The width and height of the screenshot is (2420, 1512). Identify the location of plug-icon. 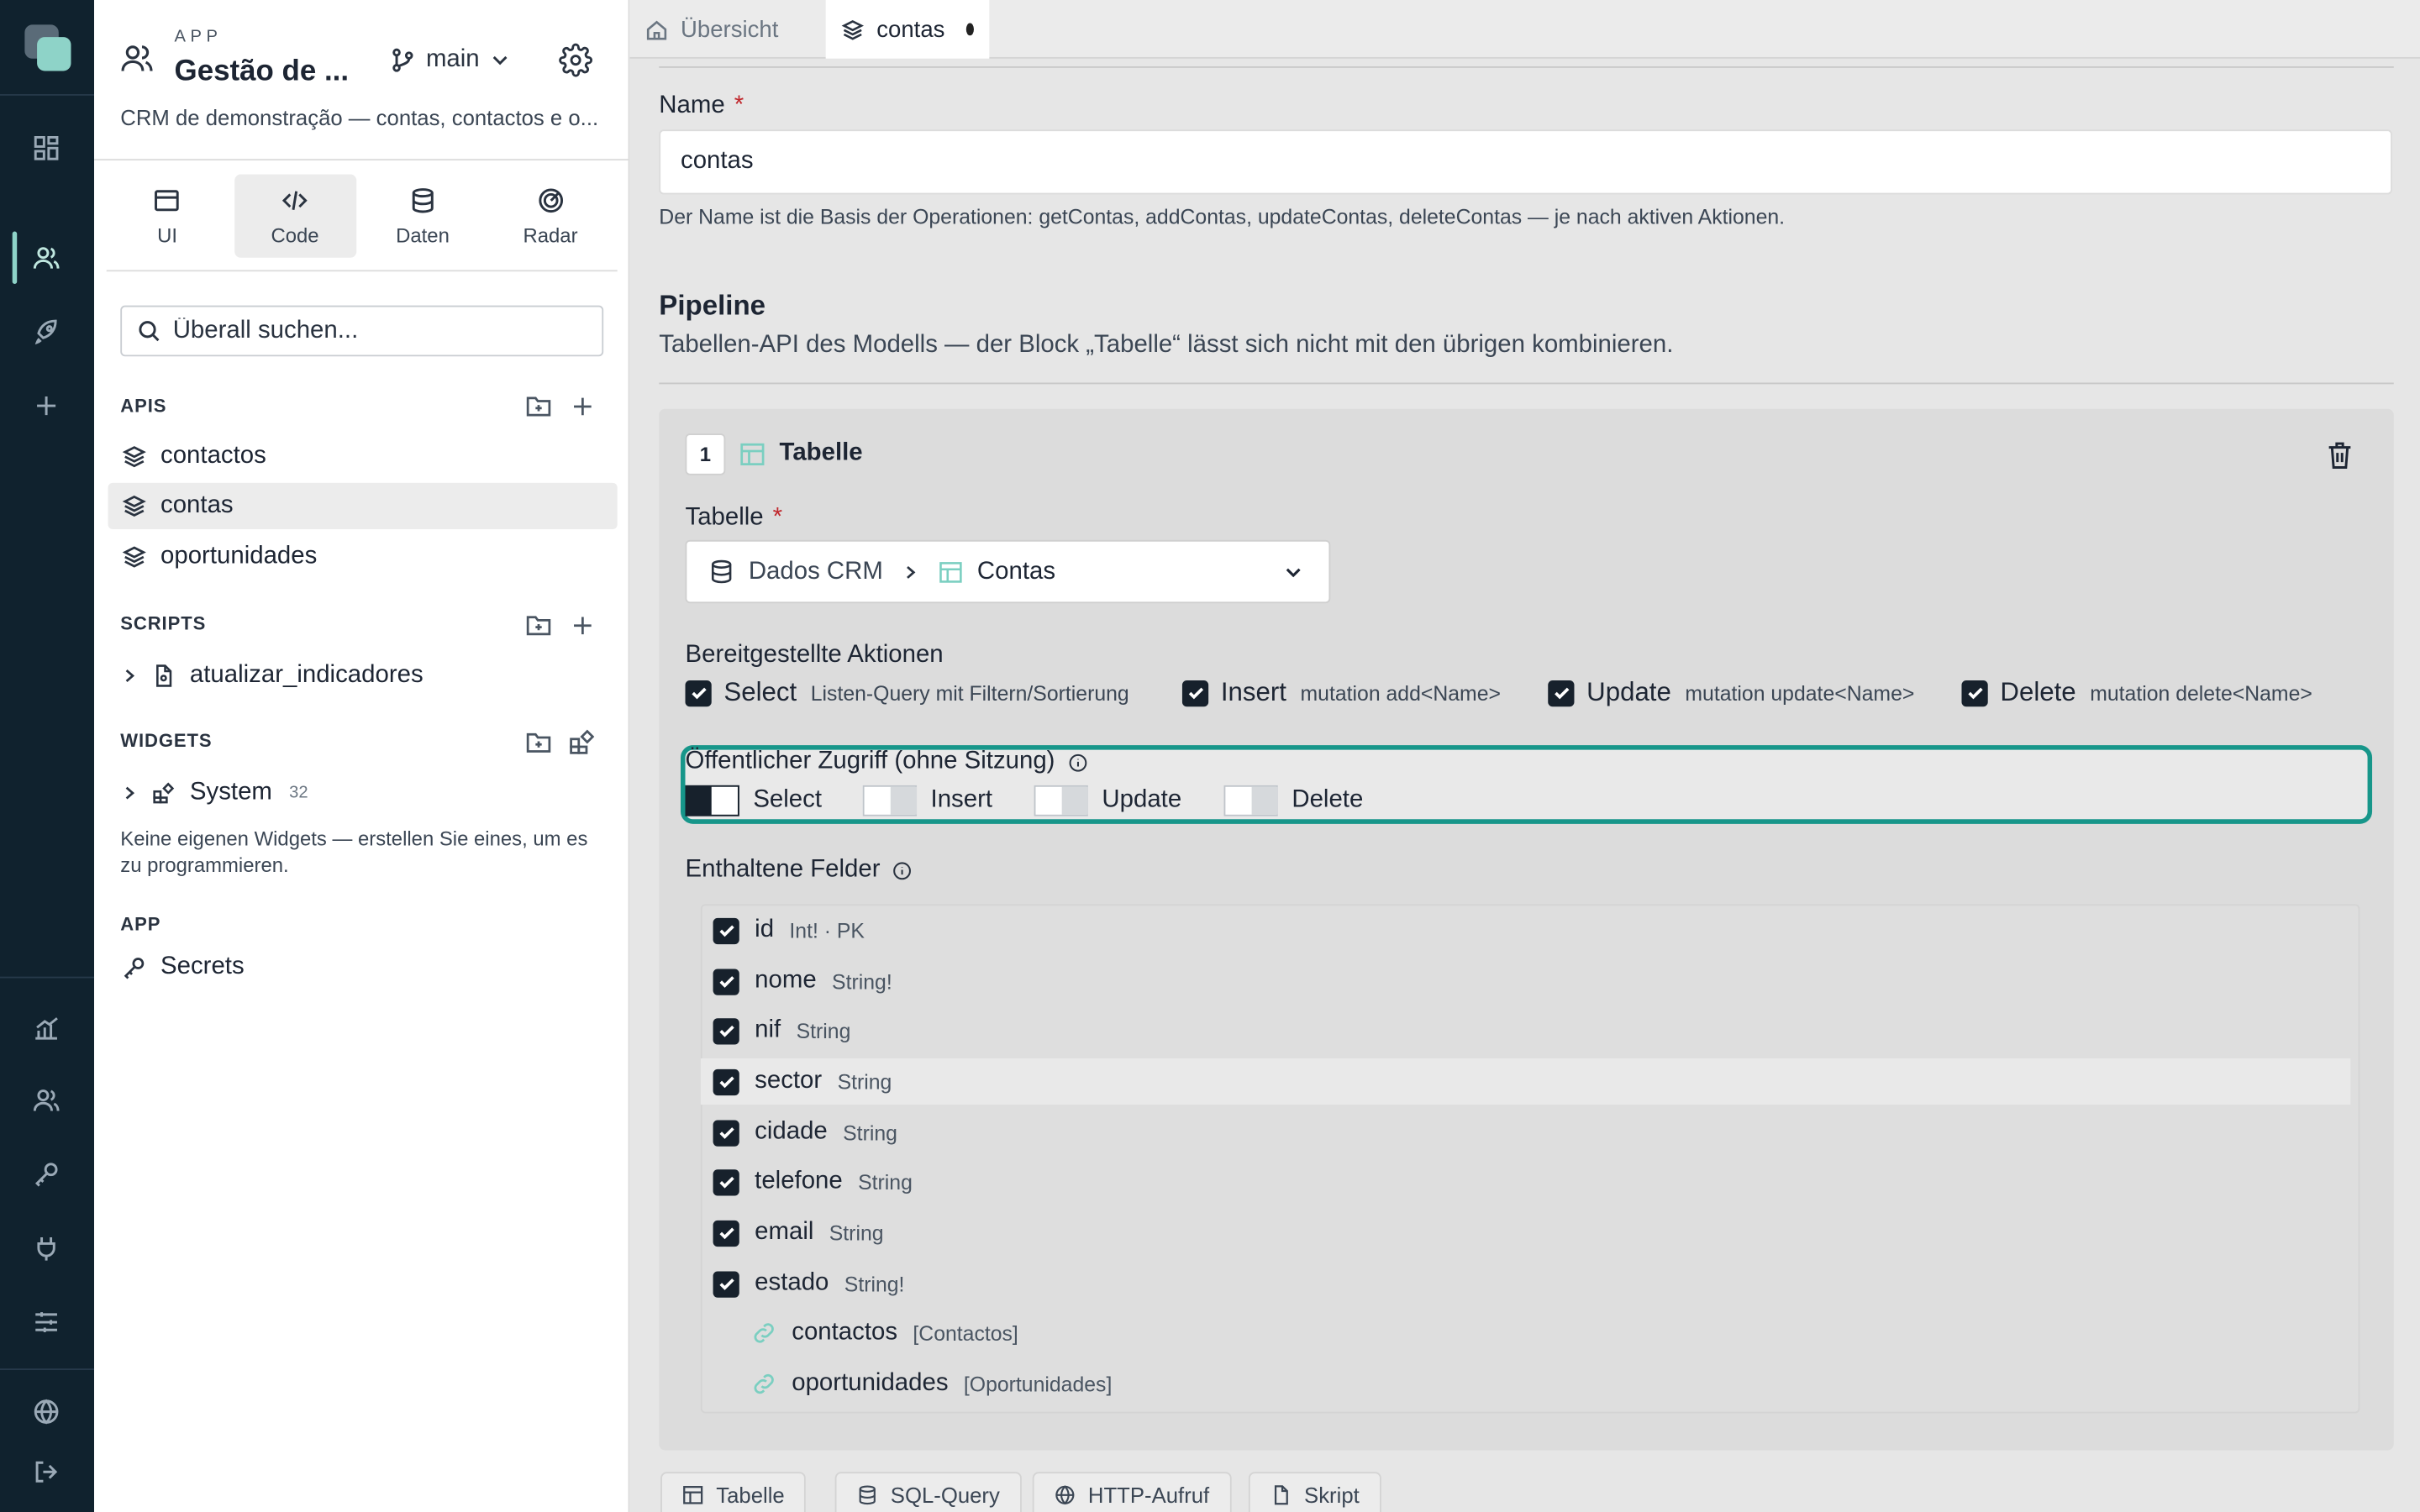
(46, 1248).